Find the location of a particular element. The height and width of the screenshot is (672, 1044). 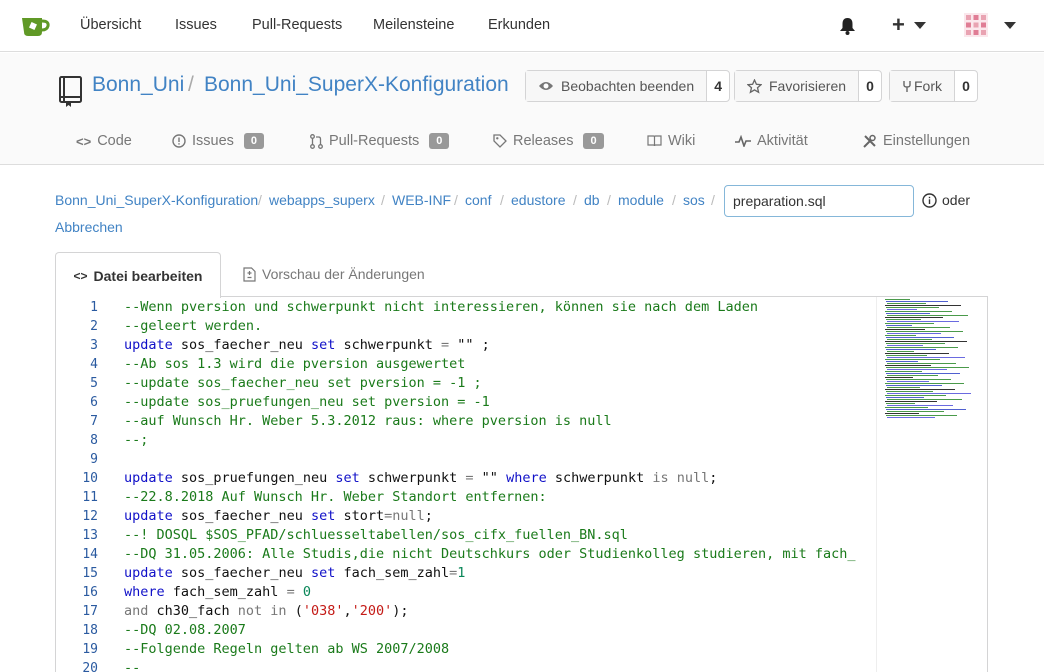

tab-wiki: Wiki is located at coordinates (671, 141).